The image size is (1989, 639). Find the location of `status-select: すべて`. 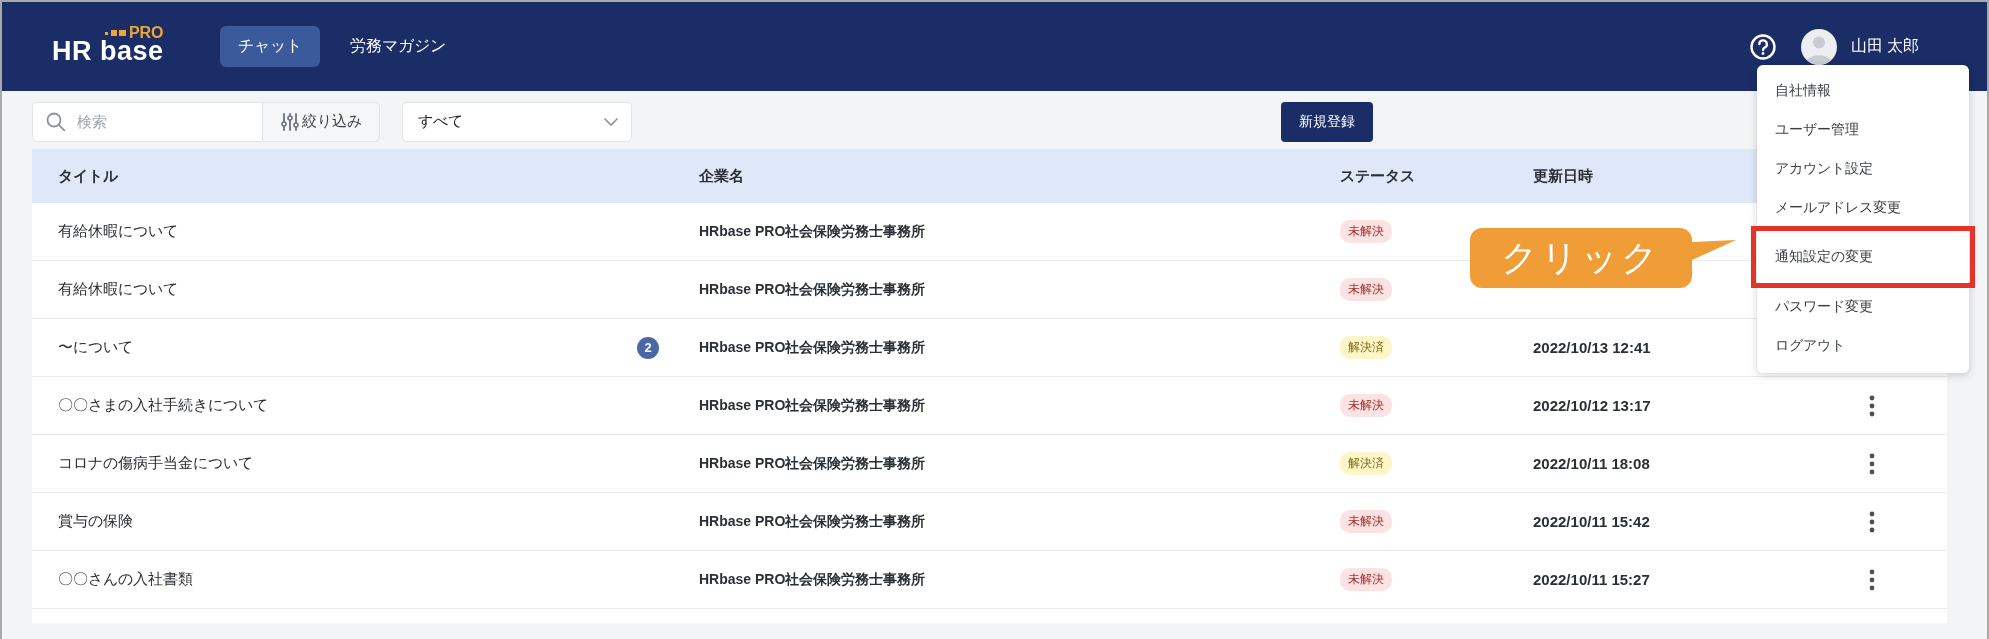

status-select: すべて is located at coordinates (517, 121).